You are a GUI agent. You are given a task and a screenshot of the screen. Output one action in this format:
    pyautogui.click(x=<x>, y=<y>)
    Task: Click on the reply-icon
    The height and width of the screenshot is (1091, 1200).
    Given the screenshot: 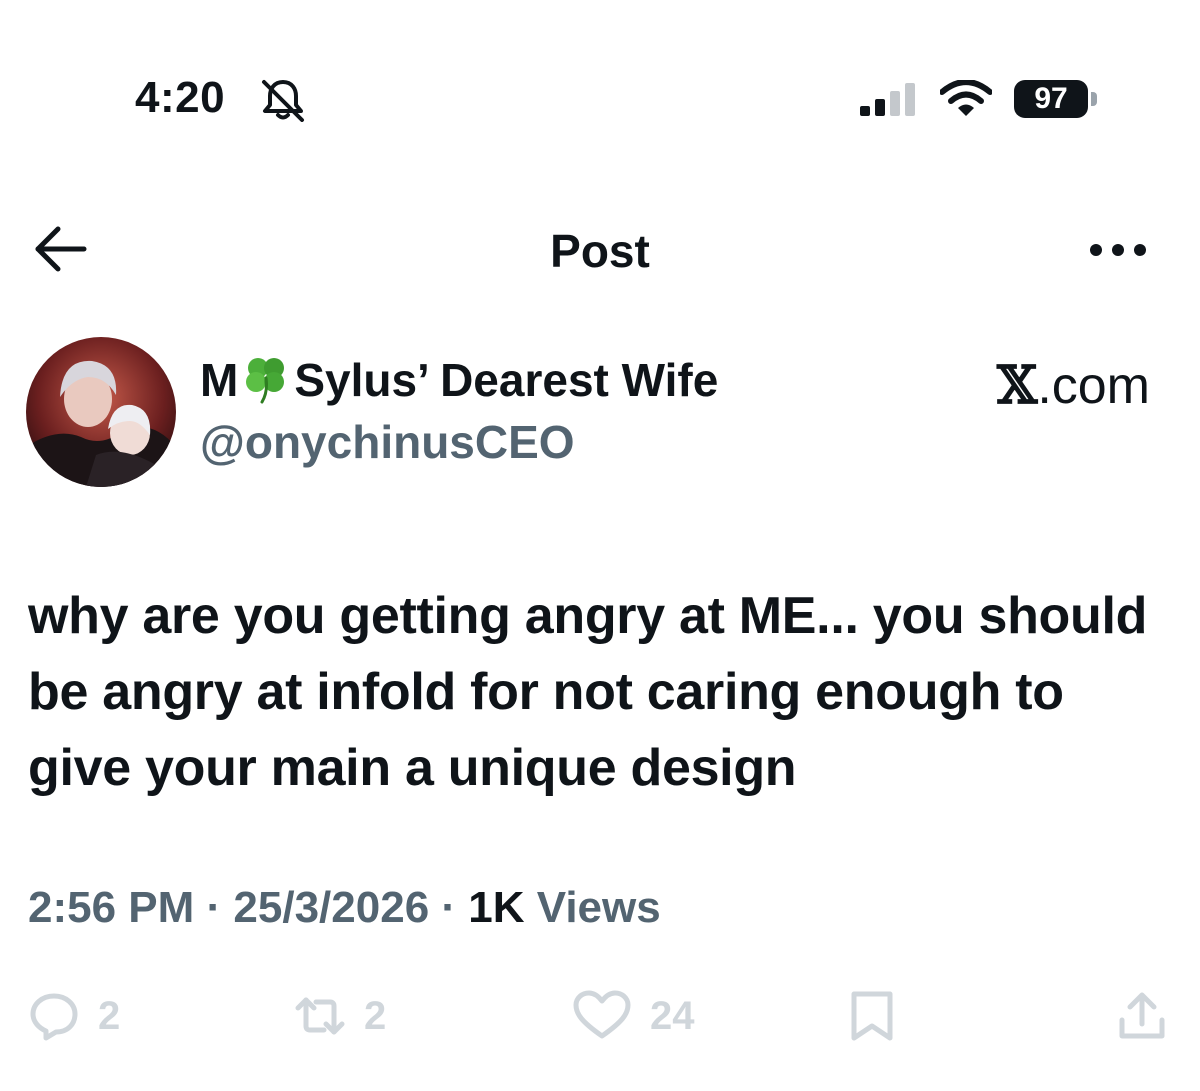 What is the action you would take?
    pyautogui.click(x=54, y=1017)
    